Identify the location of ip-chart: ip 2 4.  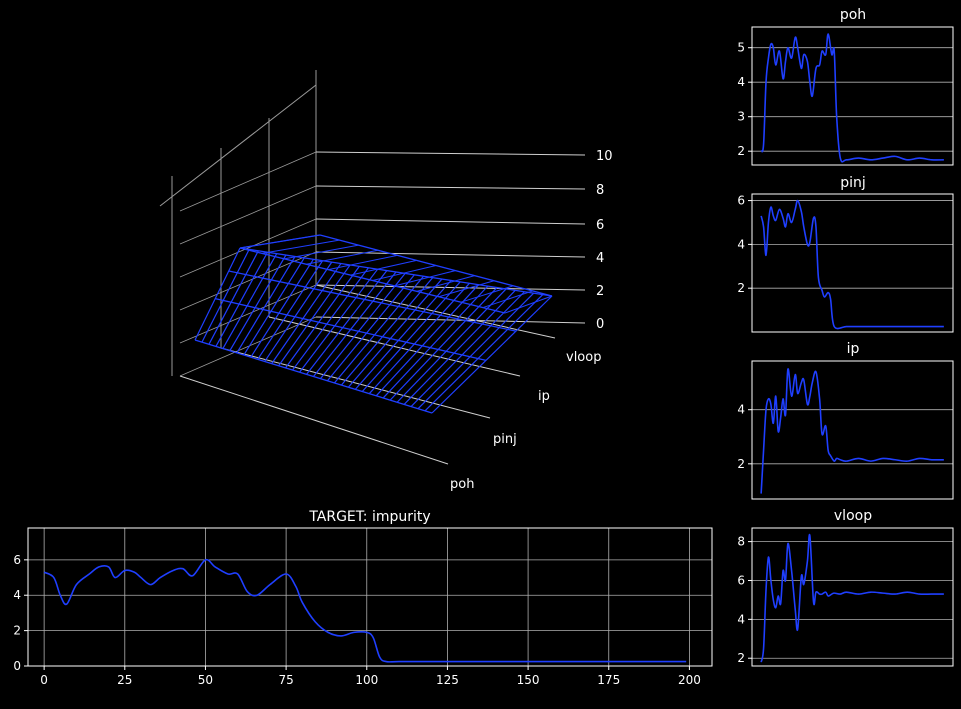
(845, 420).